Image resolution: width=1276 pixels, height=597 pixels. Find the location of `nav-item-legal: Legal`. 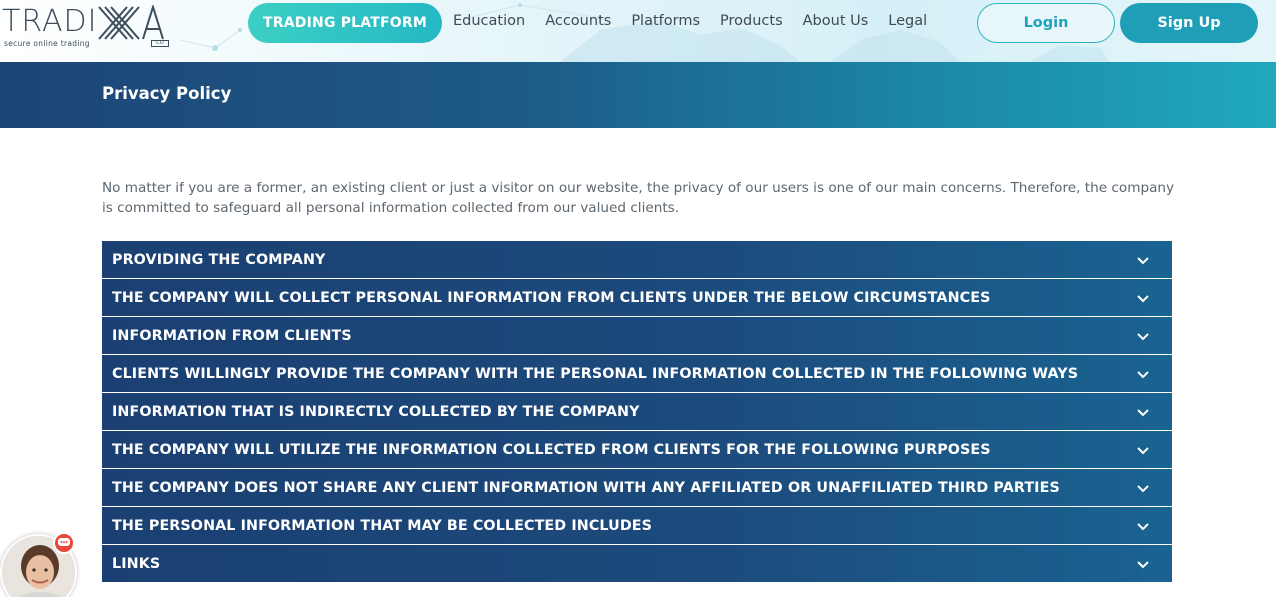

nav-item-legal: Legal is located at coordinates (907, 21).